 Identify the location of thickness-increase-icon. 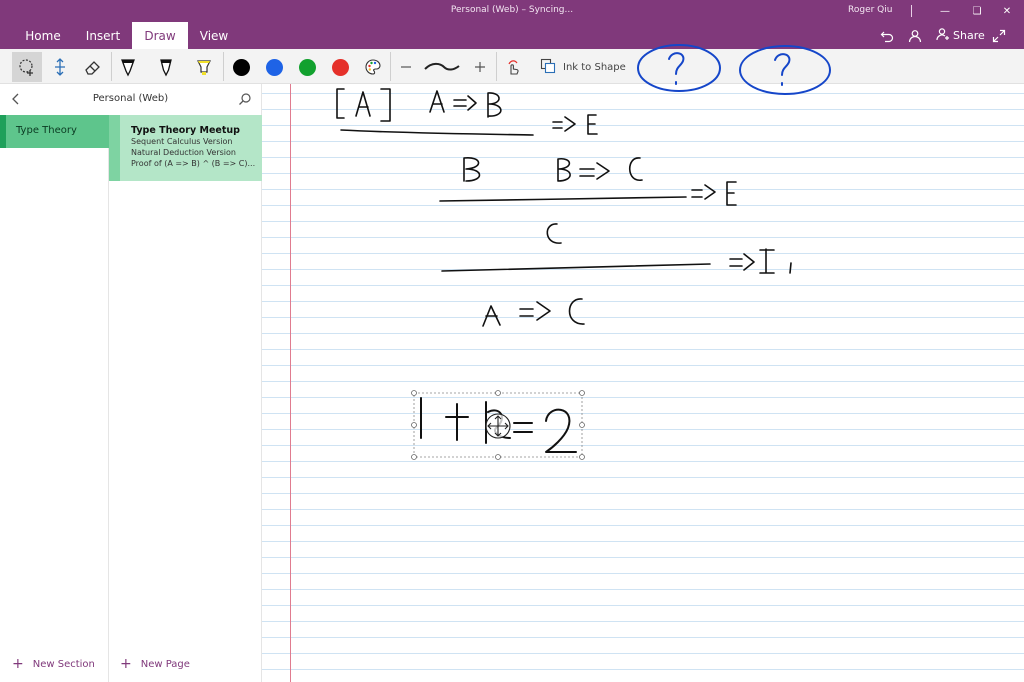
(480, 67).